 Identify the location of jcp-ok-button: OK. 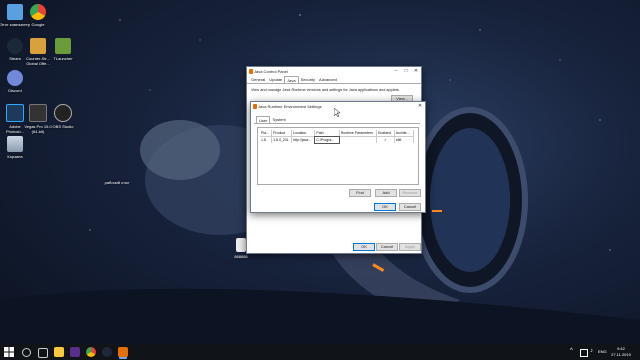
(364, 247).